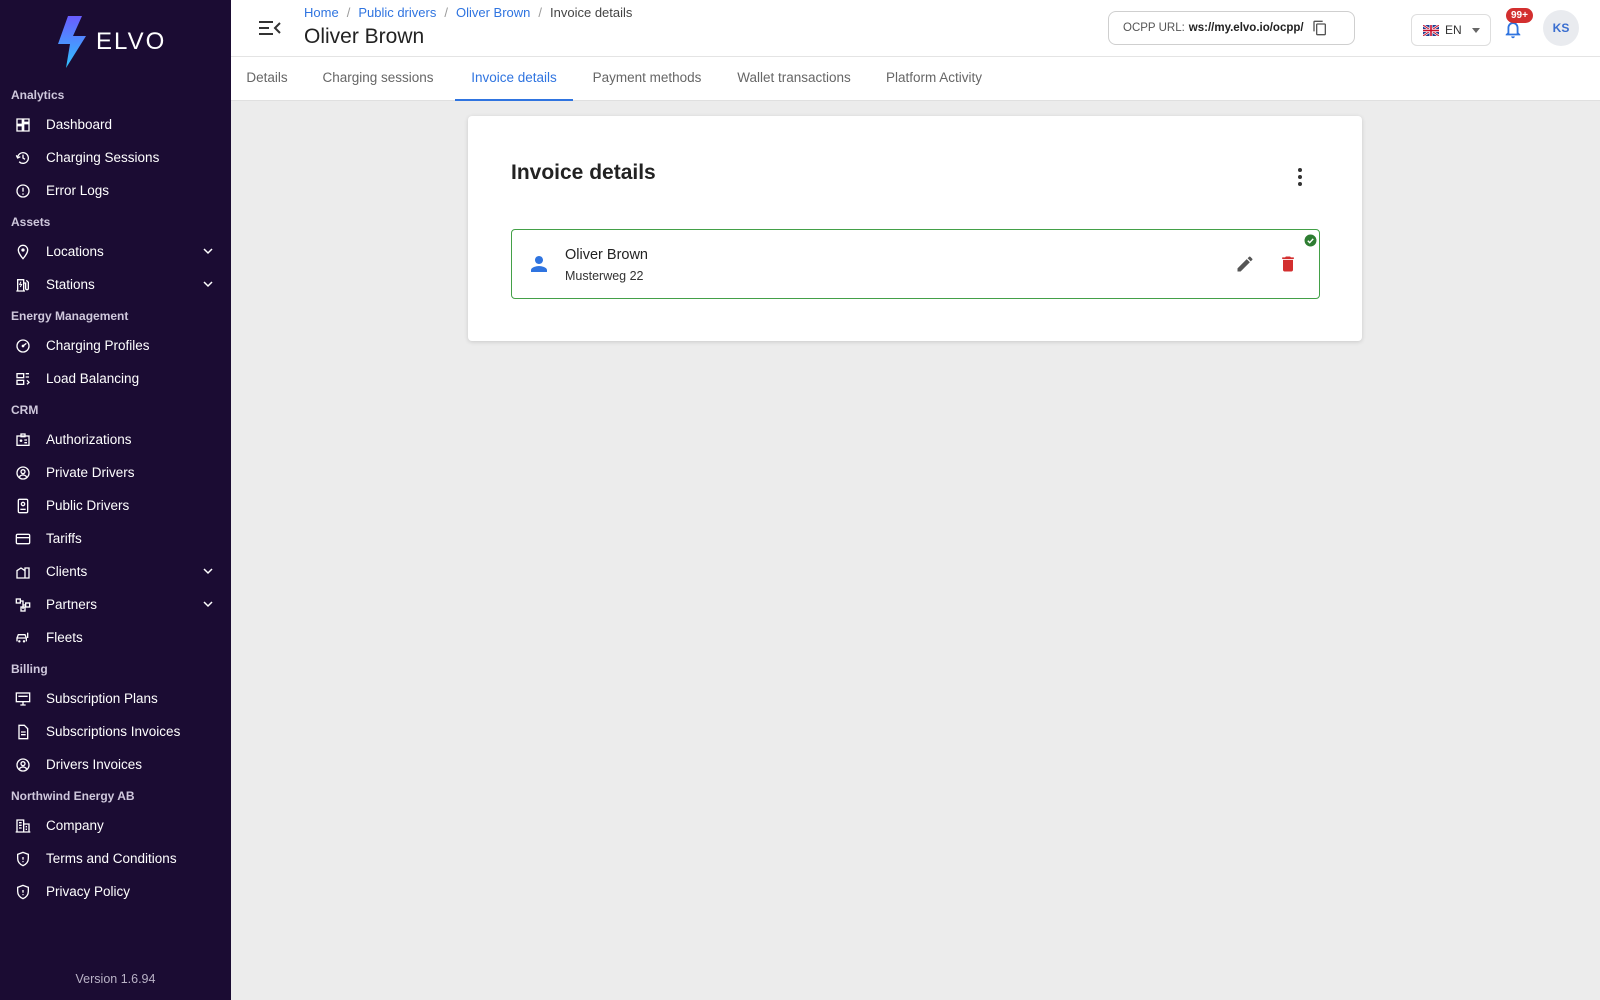 The height and width of the screenshot is (1000, 1600). What do you see at coordinates (115, 190) in the screenshot?
I see `sidebar-item-error-logs: Error Logs` at bounding box center [115, 190].